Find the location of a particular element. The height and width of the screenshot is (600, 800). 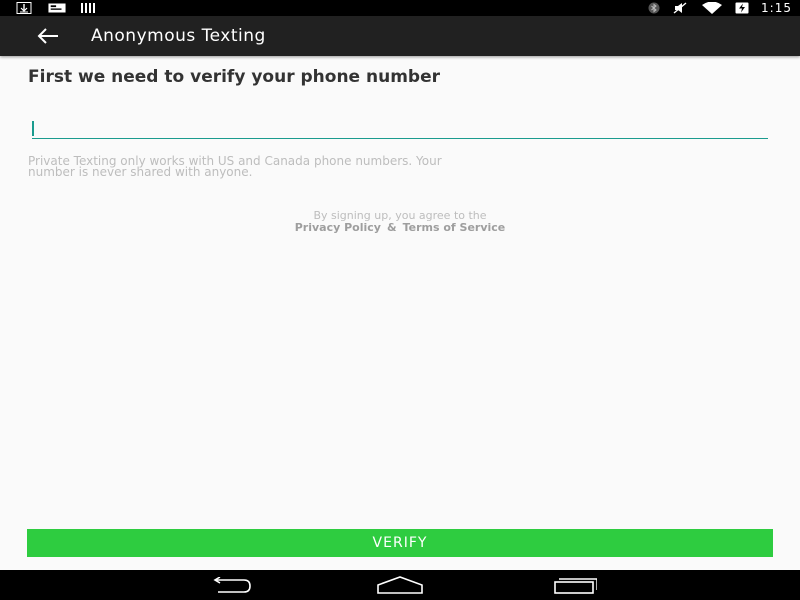

message-icon is located at coordinates (57, 8).